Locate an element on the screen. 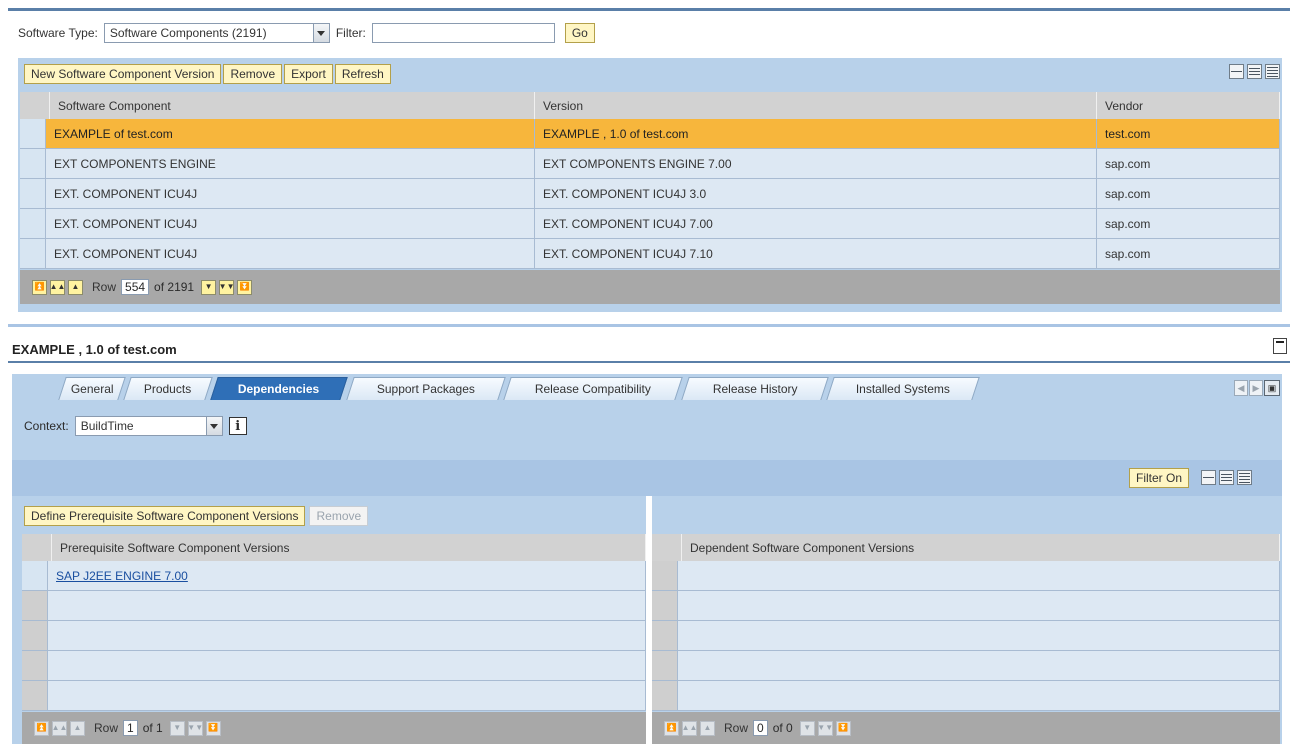 This screenshot has height=744, width=1295. export-button: Export is located at coordinates (308, 74).